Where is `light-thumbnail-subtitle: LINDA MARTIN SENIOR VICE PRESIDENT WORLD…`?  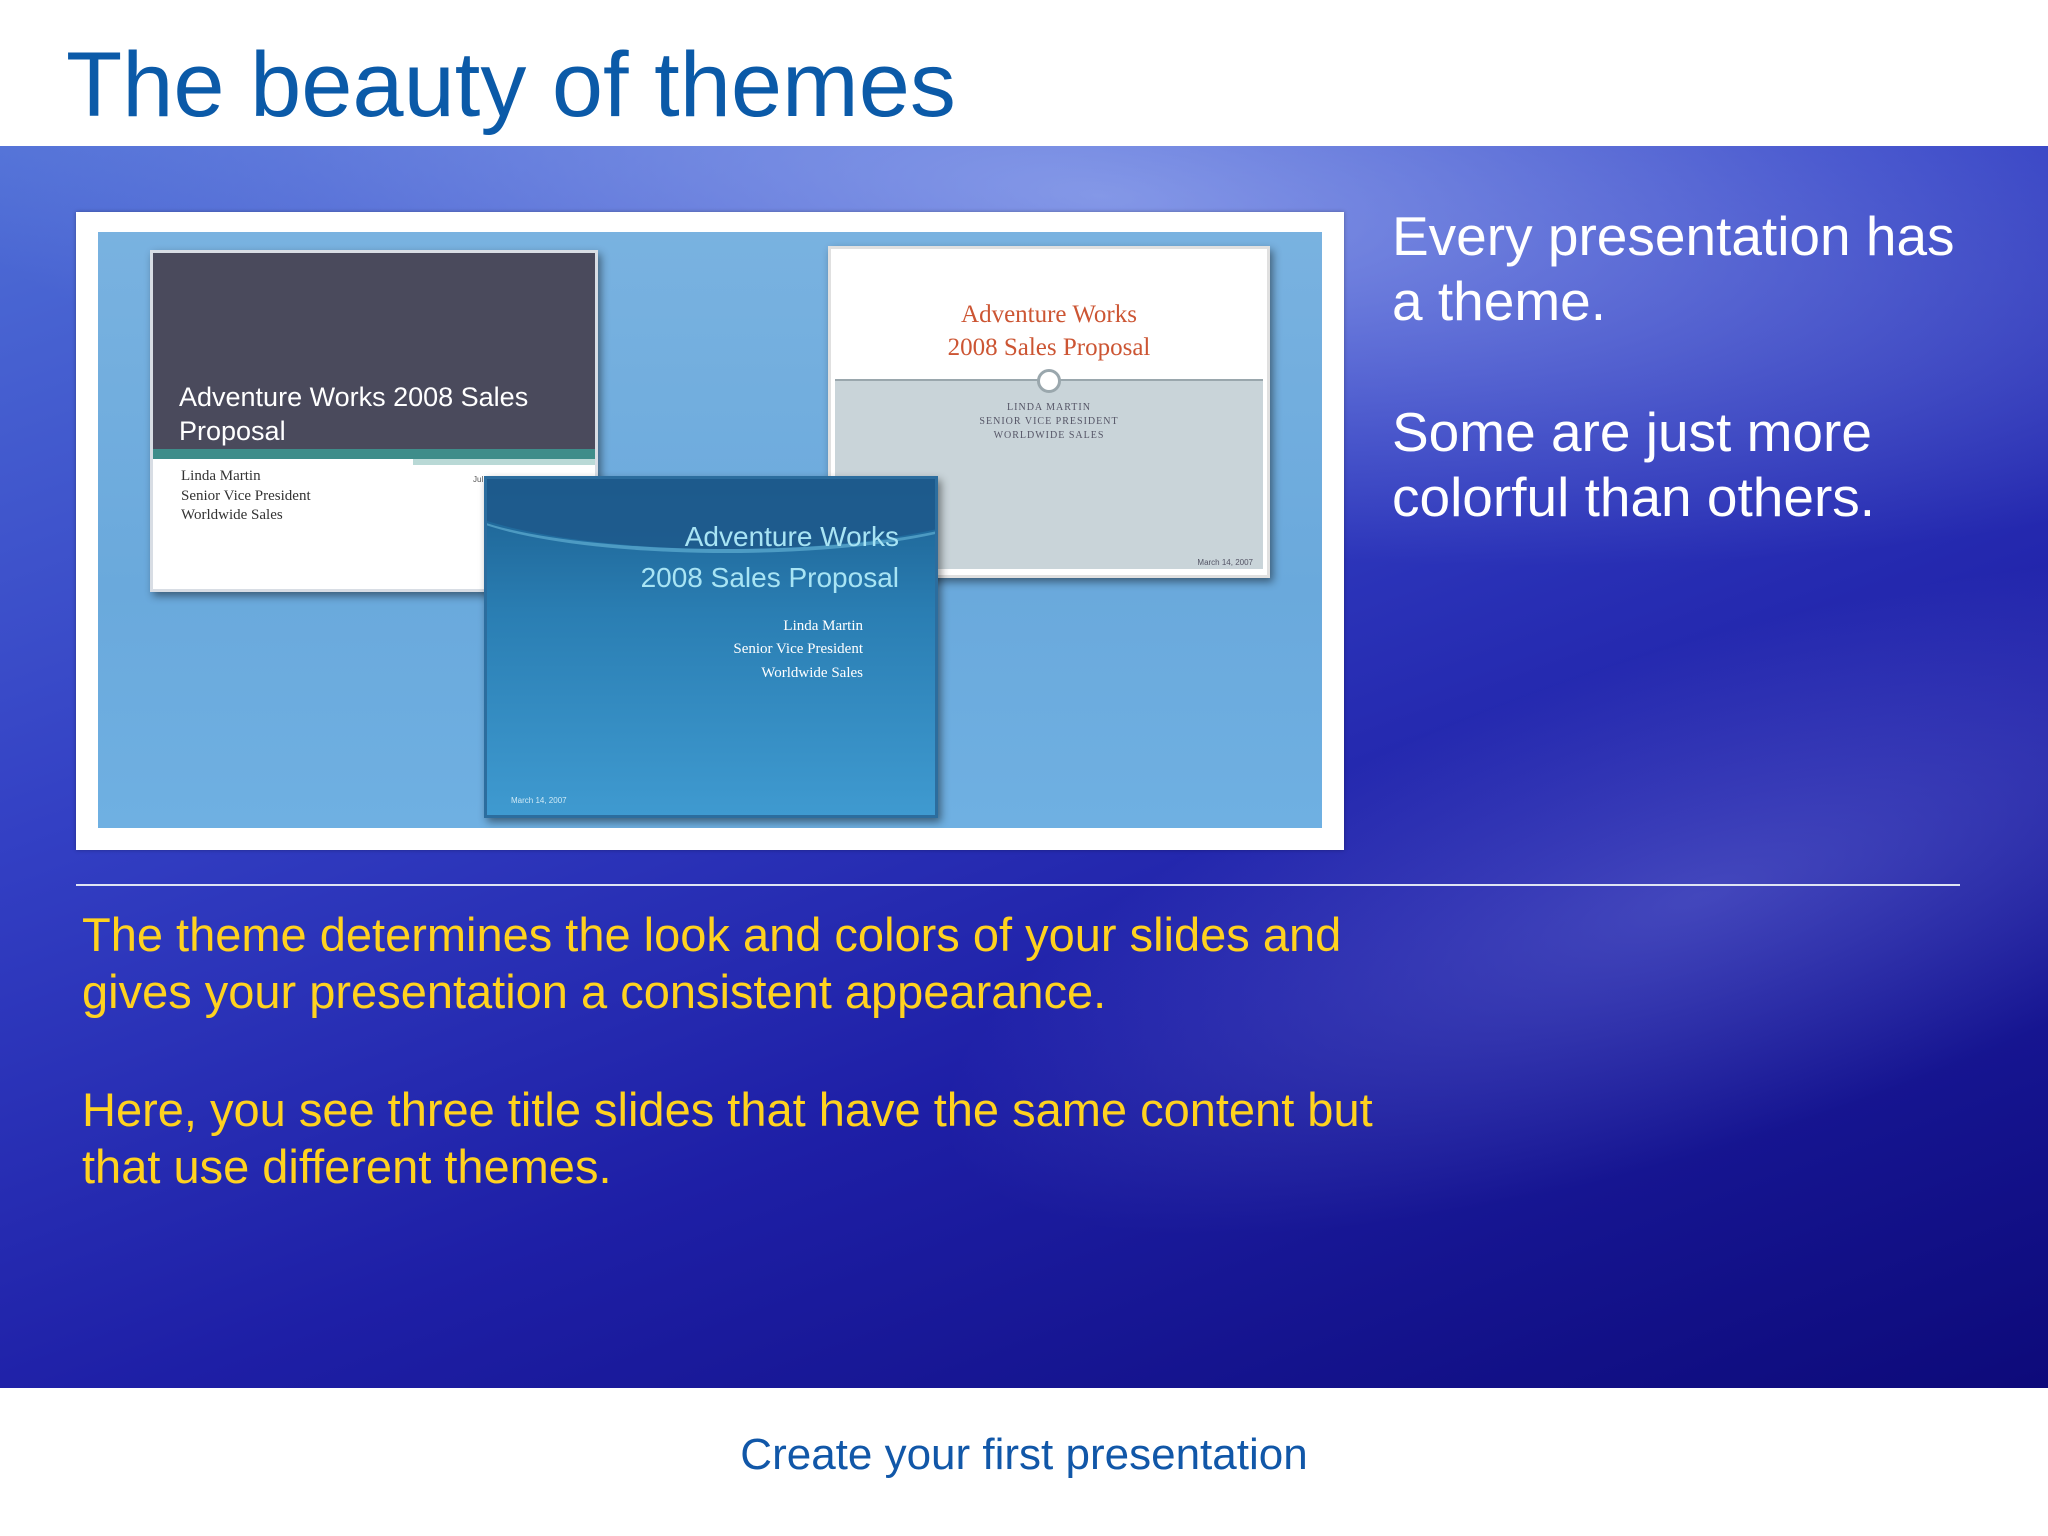 light-thumbnail-subtitle: LINDA MARTIN SENIOR VICE PRESIDENT WORLD… is located at coordinates (1049, 421).